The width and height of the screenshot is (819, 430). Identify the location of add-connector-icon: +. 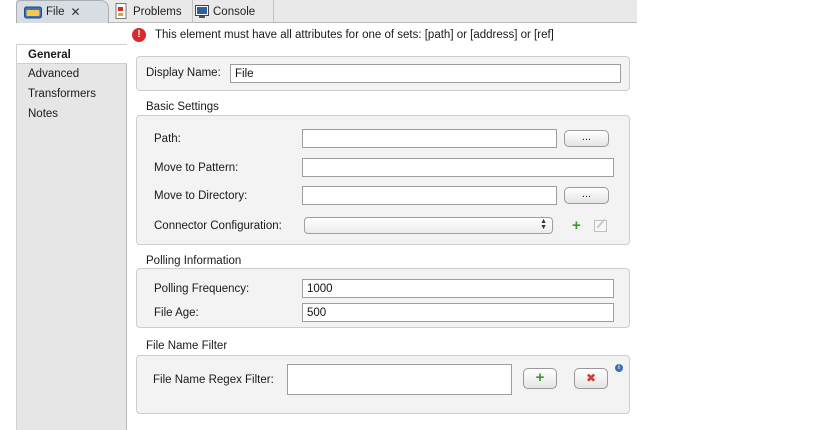
(576, 225).